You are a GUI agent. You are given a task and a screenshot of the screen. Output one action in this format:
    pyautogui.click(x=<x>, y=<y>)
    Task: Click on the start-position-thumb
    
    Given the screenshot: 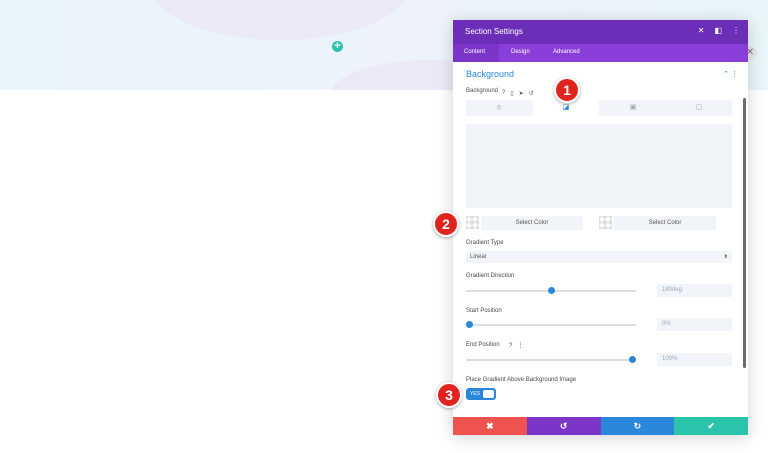 What is the action you would take?
    pyautogui.click(x=469, y=324)
    